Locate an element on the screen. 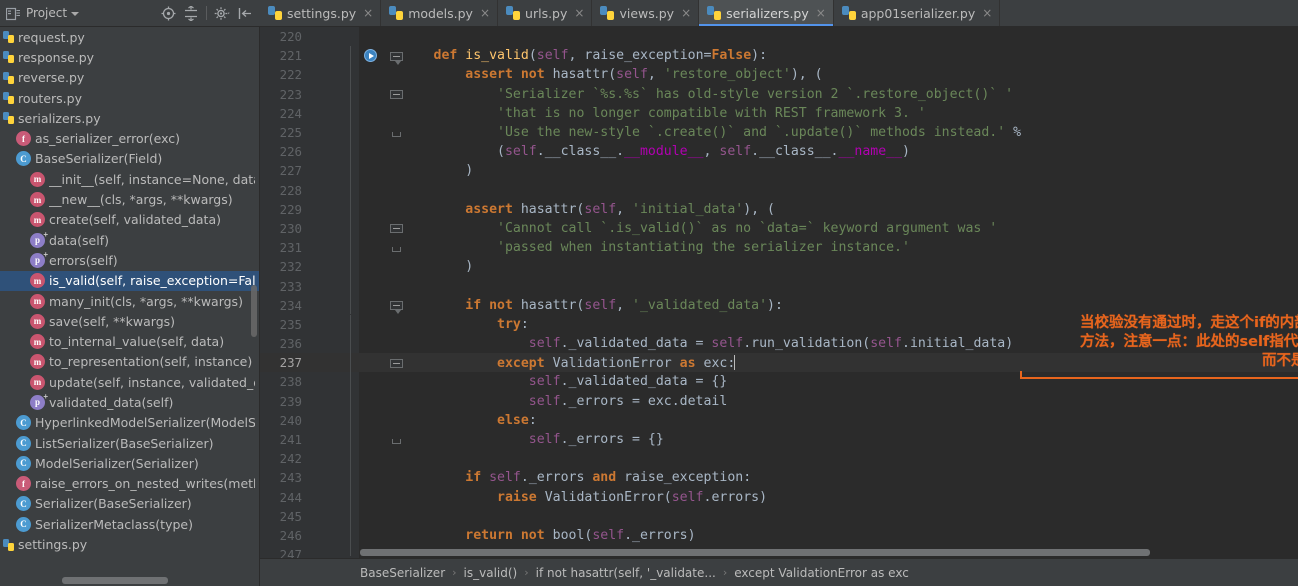 The height and width of the screenshot is (586, 1298). code-text: if self._errors and raise_exception: is located at coordinates (829, 477).